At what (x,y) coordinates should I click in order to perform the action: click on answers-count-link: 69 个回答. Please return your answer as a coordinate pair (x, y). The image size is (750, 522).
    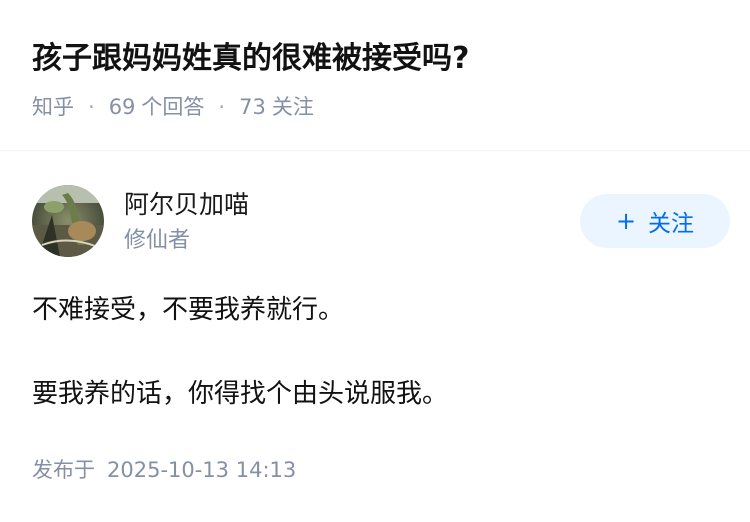
    Looking at the image, I should click on (157, 107).